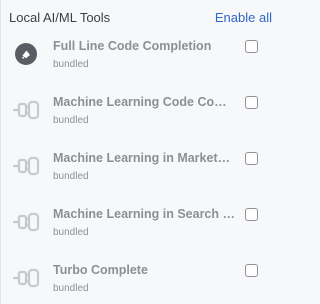 This screenshot has height=304, width=320. What do you see at coordinates (140, 278) in the screenshot?
I see `plugin-row-turbo-complete: Turbo Complete bundled` at bounding box center [140, 278].